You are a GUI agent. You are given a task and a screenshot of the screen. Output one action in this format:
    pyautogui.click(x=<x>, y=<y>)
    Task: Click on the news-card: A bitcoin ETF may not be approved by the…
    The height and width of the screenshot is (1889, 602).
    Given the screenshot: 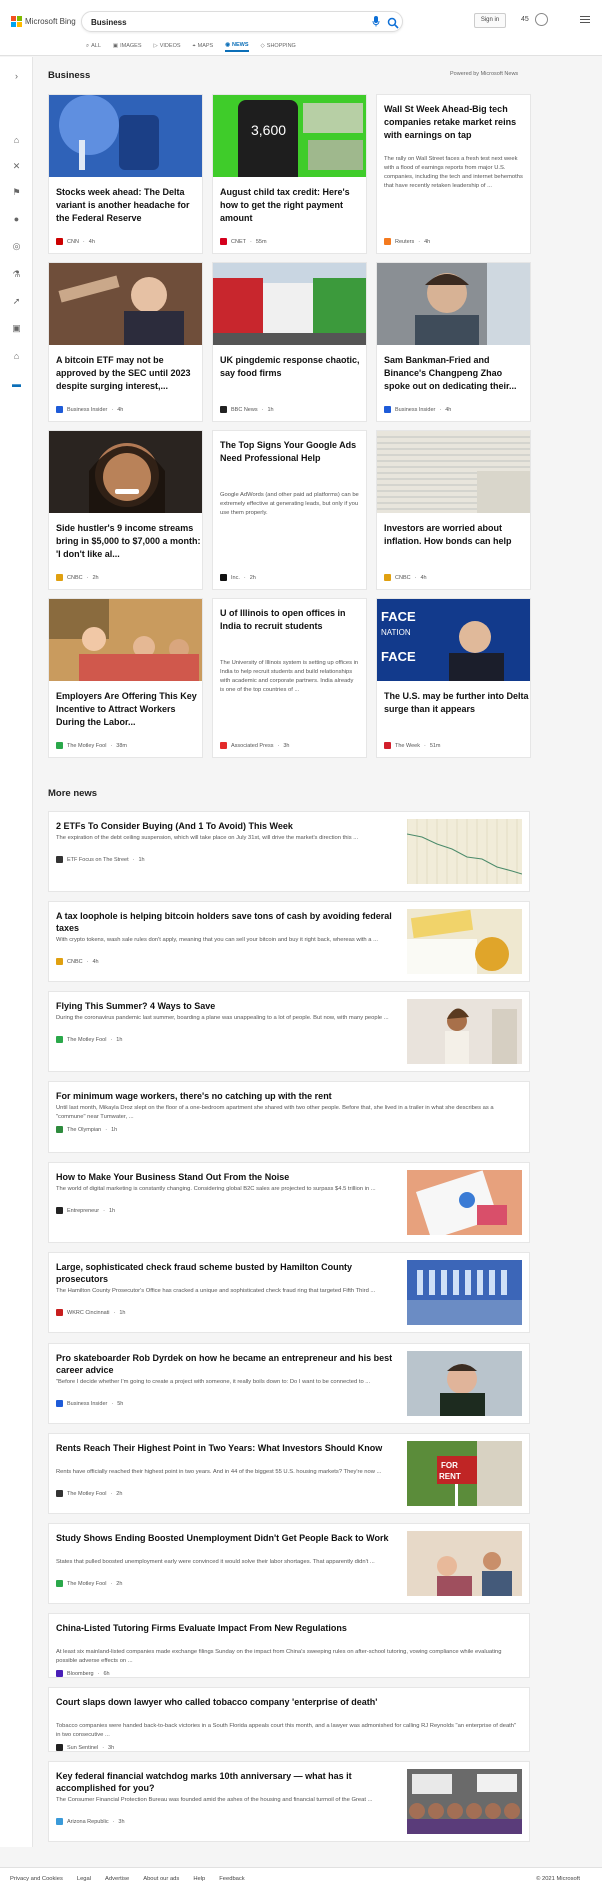 What is the action you would take?
    pyautogui.click(x=125, y=342)
    